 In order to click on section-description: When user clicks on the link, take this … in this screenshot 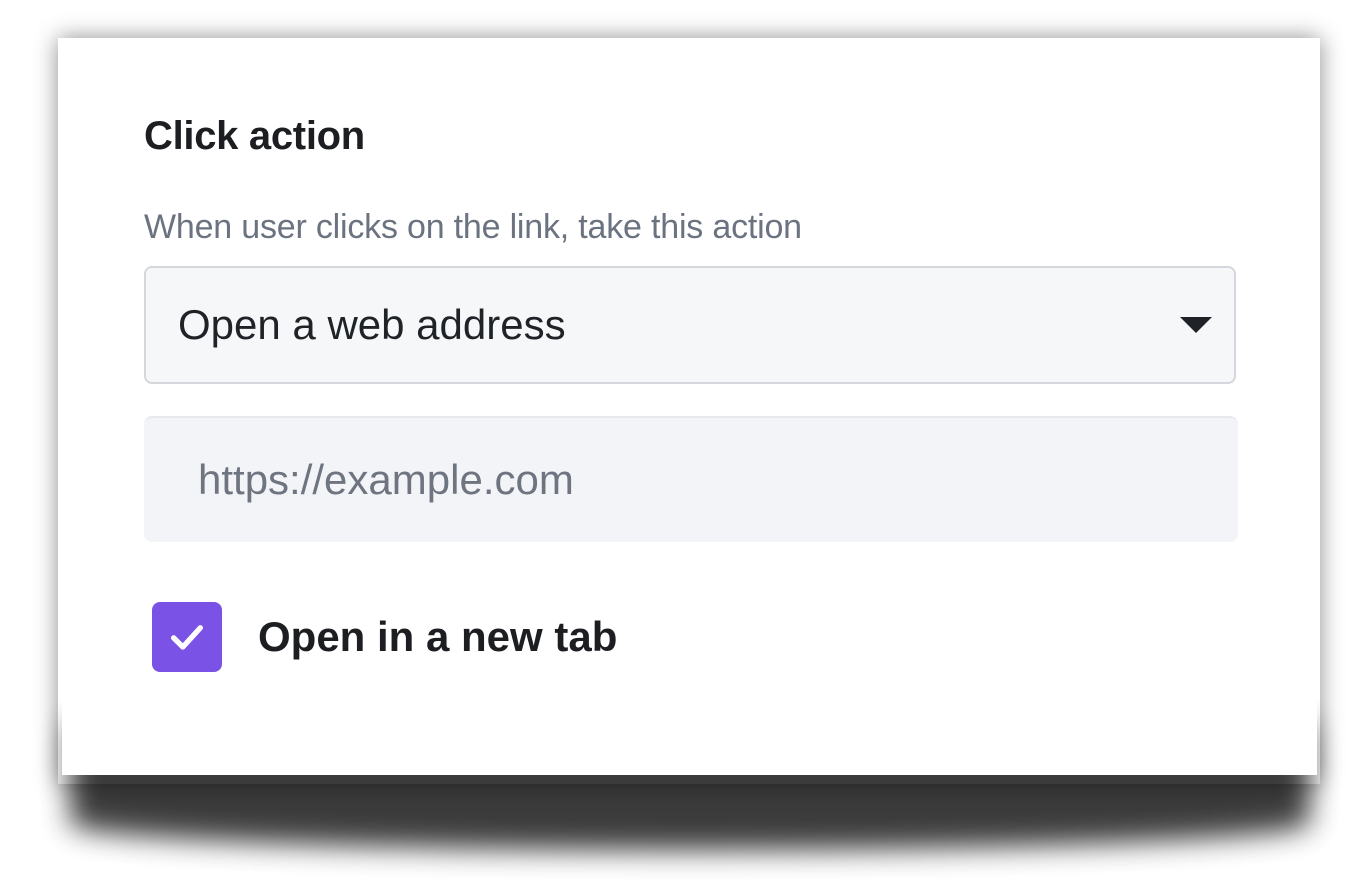, I will do `click(473, 227)`.